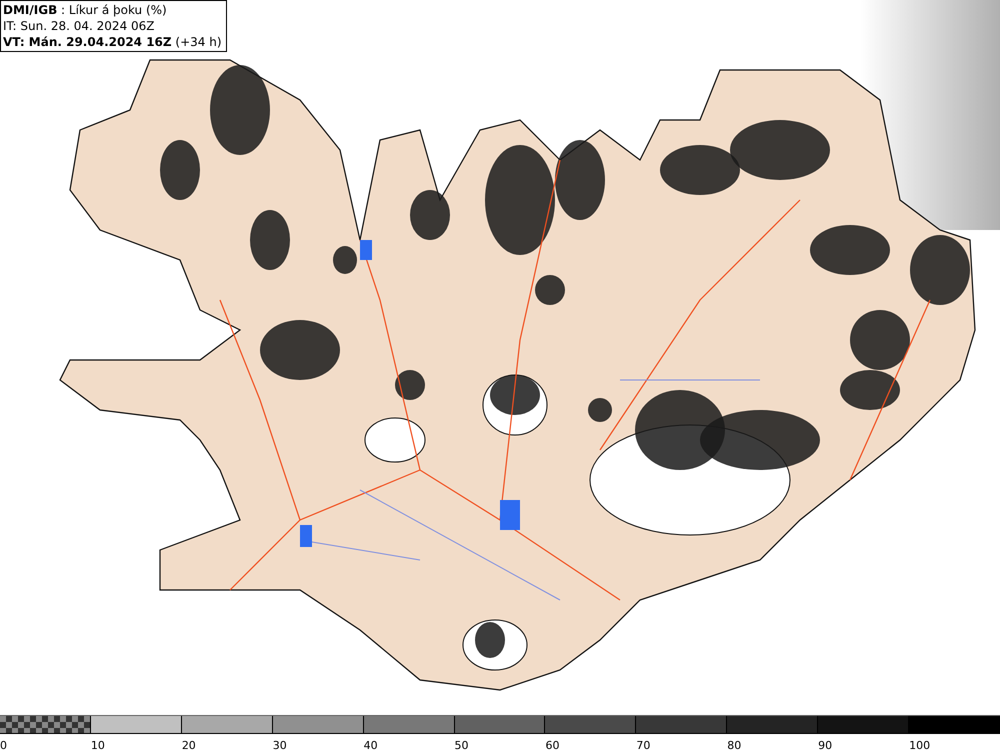 Image resolution: width=1000 pixels, height=750 pixels. I want to click on legend-label: 30, so click(279, 744).